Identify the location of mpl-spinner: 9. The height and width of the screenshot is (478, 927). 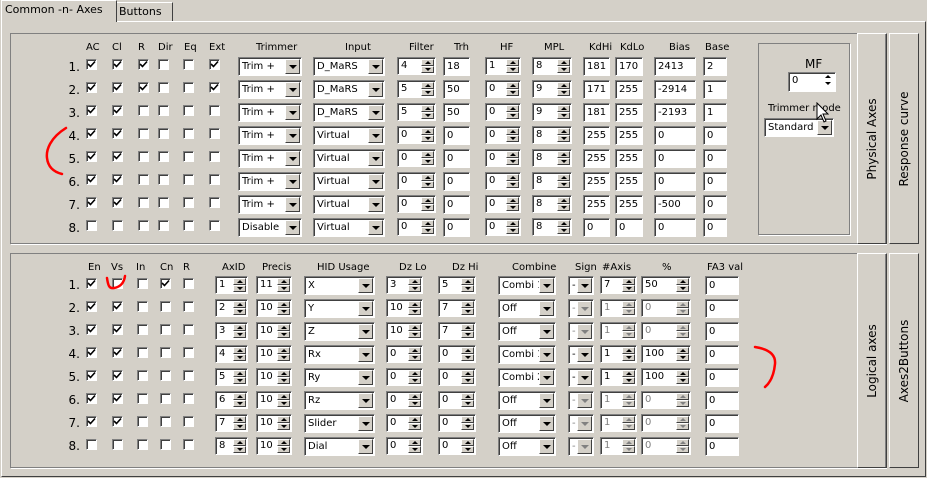
(552, 112).